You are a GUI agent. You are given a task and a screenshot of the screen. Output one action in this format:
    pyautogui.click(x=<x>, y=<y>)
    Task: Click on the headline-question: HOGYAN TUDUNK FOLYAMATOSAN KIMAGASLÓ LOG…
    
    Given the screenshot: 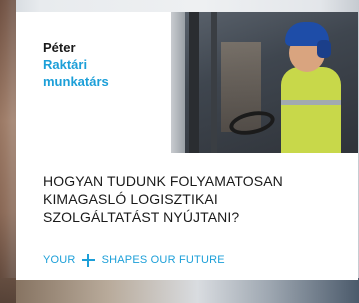 What is the action you would take?
    pyautogui.click(x=163, y=199)
    